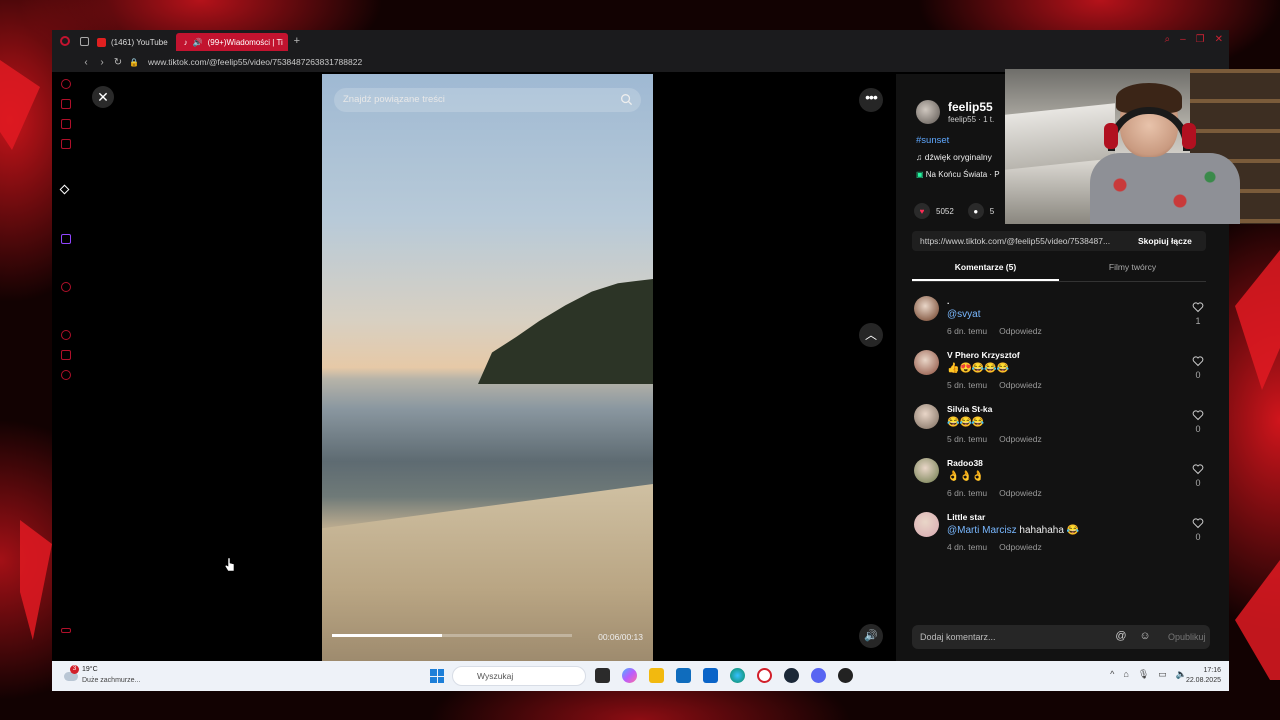 The width and height of the screenshot is (1280, 720). What do you see at coordinates (965, 463) in the screenshot?
I see `commenter-name: Radoo38` at bounding box center [965, 463].